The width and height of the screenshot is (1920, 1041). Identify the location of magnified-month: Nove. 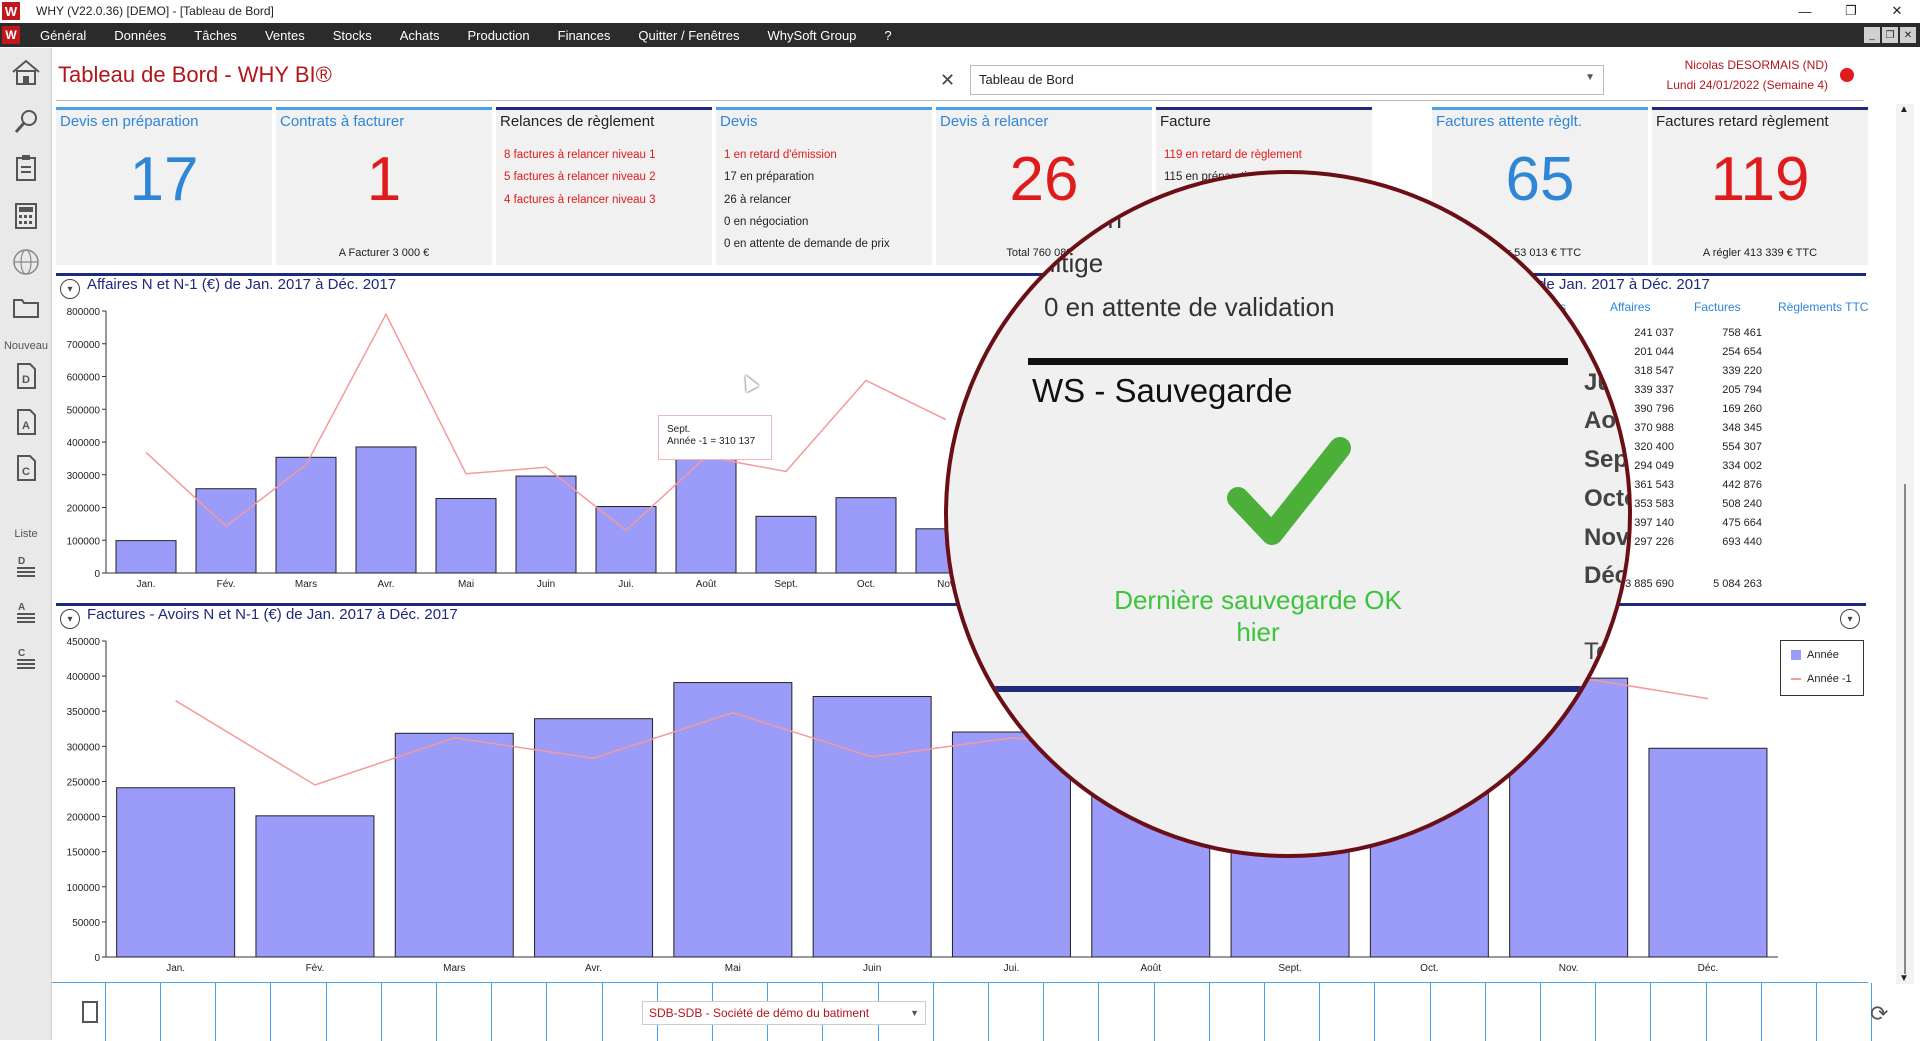
(1607, 537).